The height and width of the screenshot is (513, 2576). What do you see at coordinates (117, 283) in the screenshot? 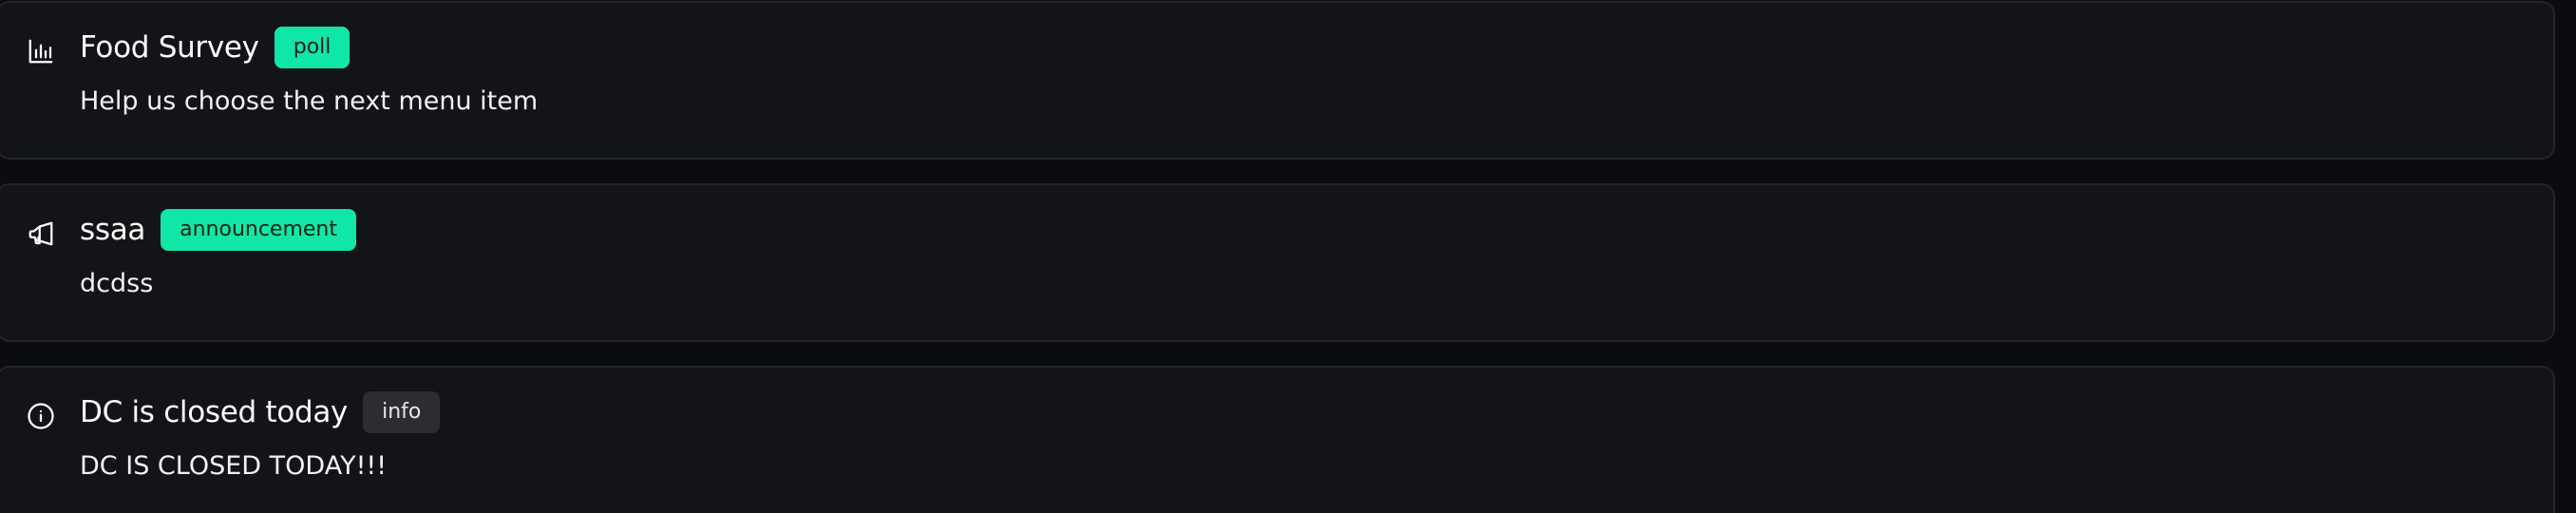
I see `post-body: dcdss` at bounding box center [117, 283].